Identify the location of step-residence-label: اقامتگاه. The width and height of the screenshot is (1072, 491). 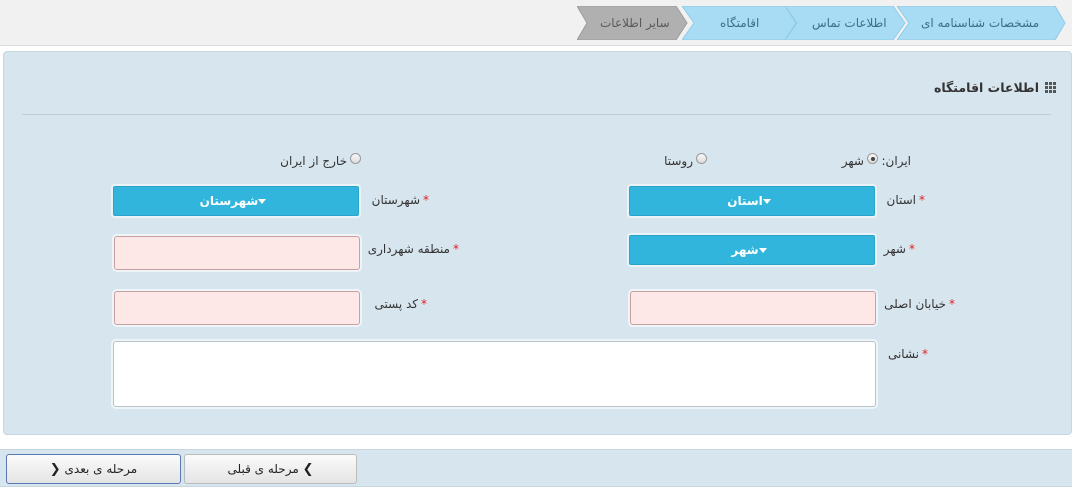
(740, 23).